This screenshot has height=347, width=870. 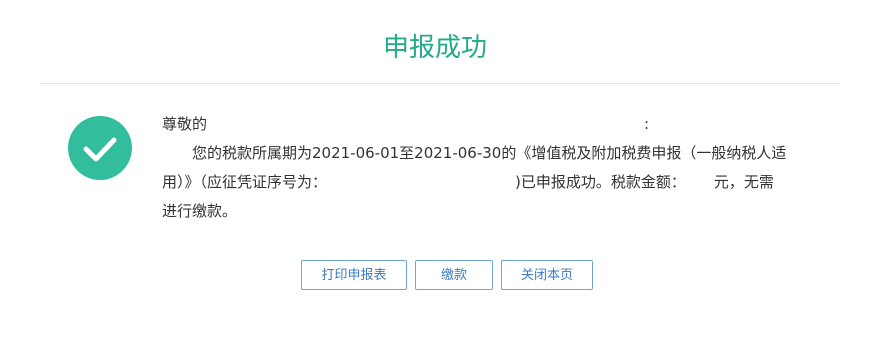 What do you see at coordinates (647, 124) in the screenshot?
I see `greeting-colon: :` at bounding box center [647, 124].